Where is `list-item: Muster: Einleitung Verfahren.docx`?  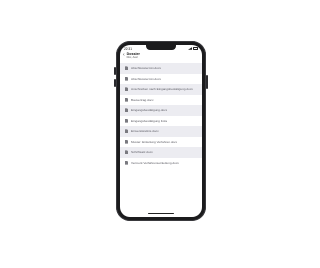 list-item: Muster: Einleitung Verfahren.docx is located at coordinates (161, 142).